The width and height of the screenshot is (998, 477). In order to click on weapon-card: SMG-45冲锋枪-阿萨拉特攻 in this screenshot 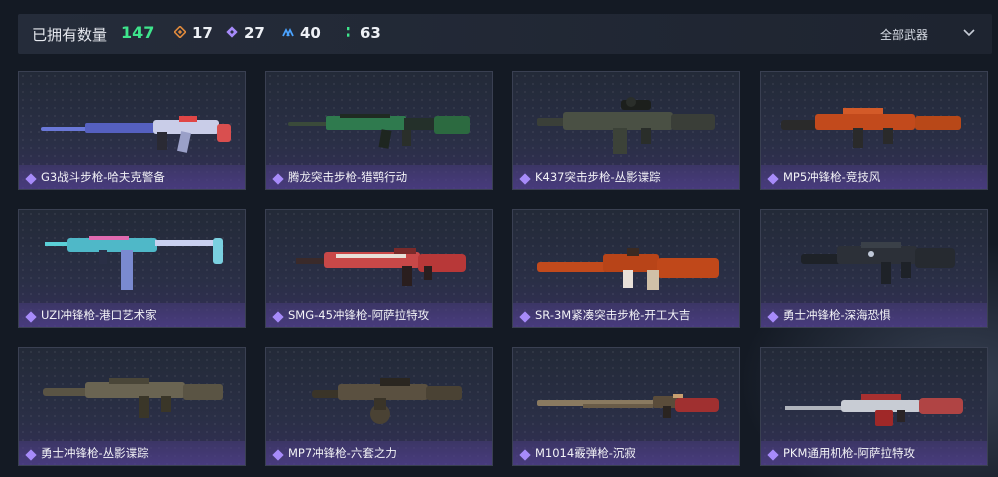, I will do `click(379, 268)`.